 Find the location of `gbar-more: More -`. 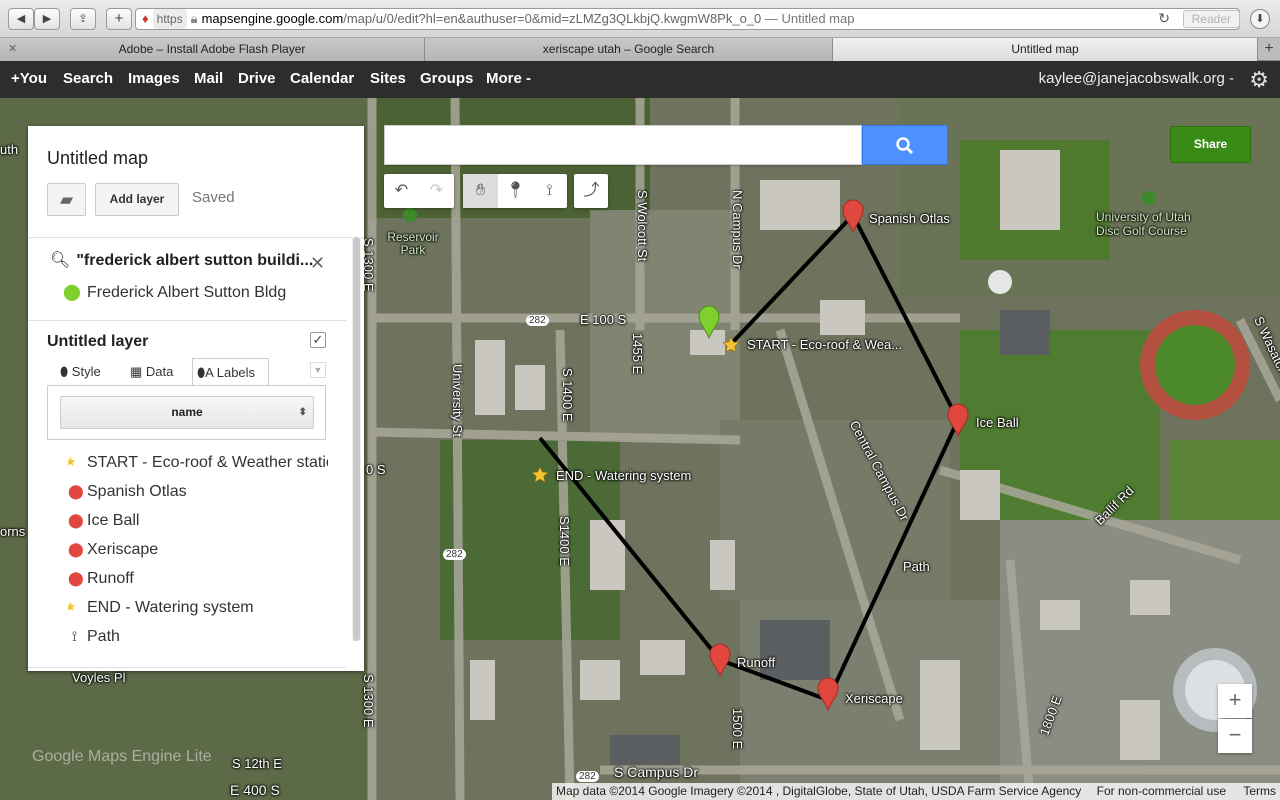

gbar-more: More - is located at coordinates (508, 78).